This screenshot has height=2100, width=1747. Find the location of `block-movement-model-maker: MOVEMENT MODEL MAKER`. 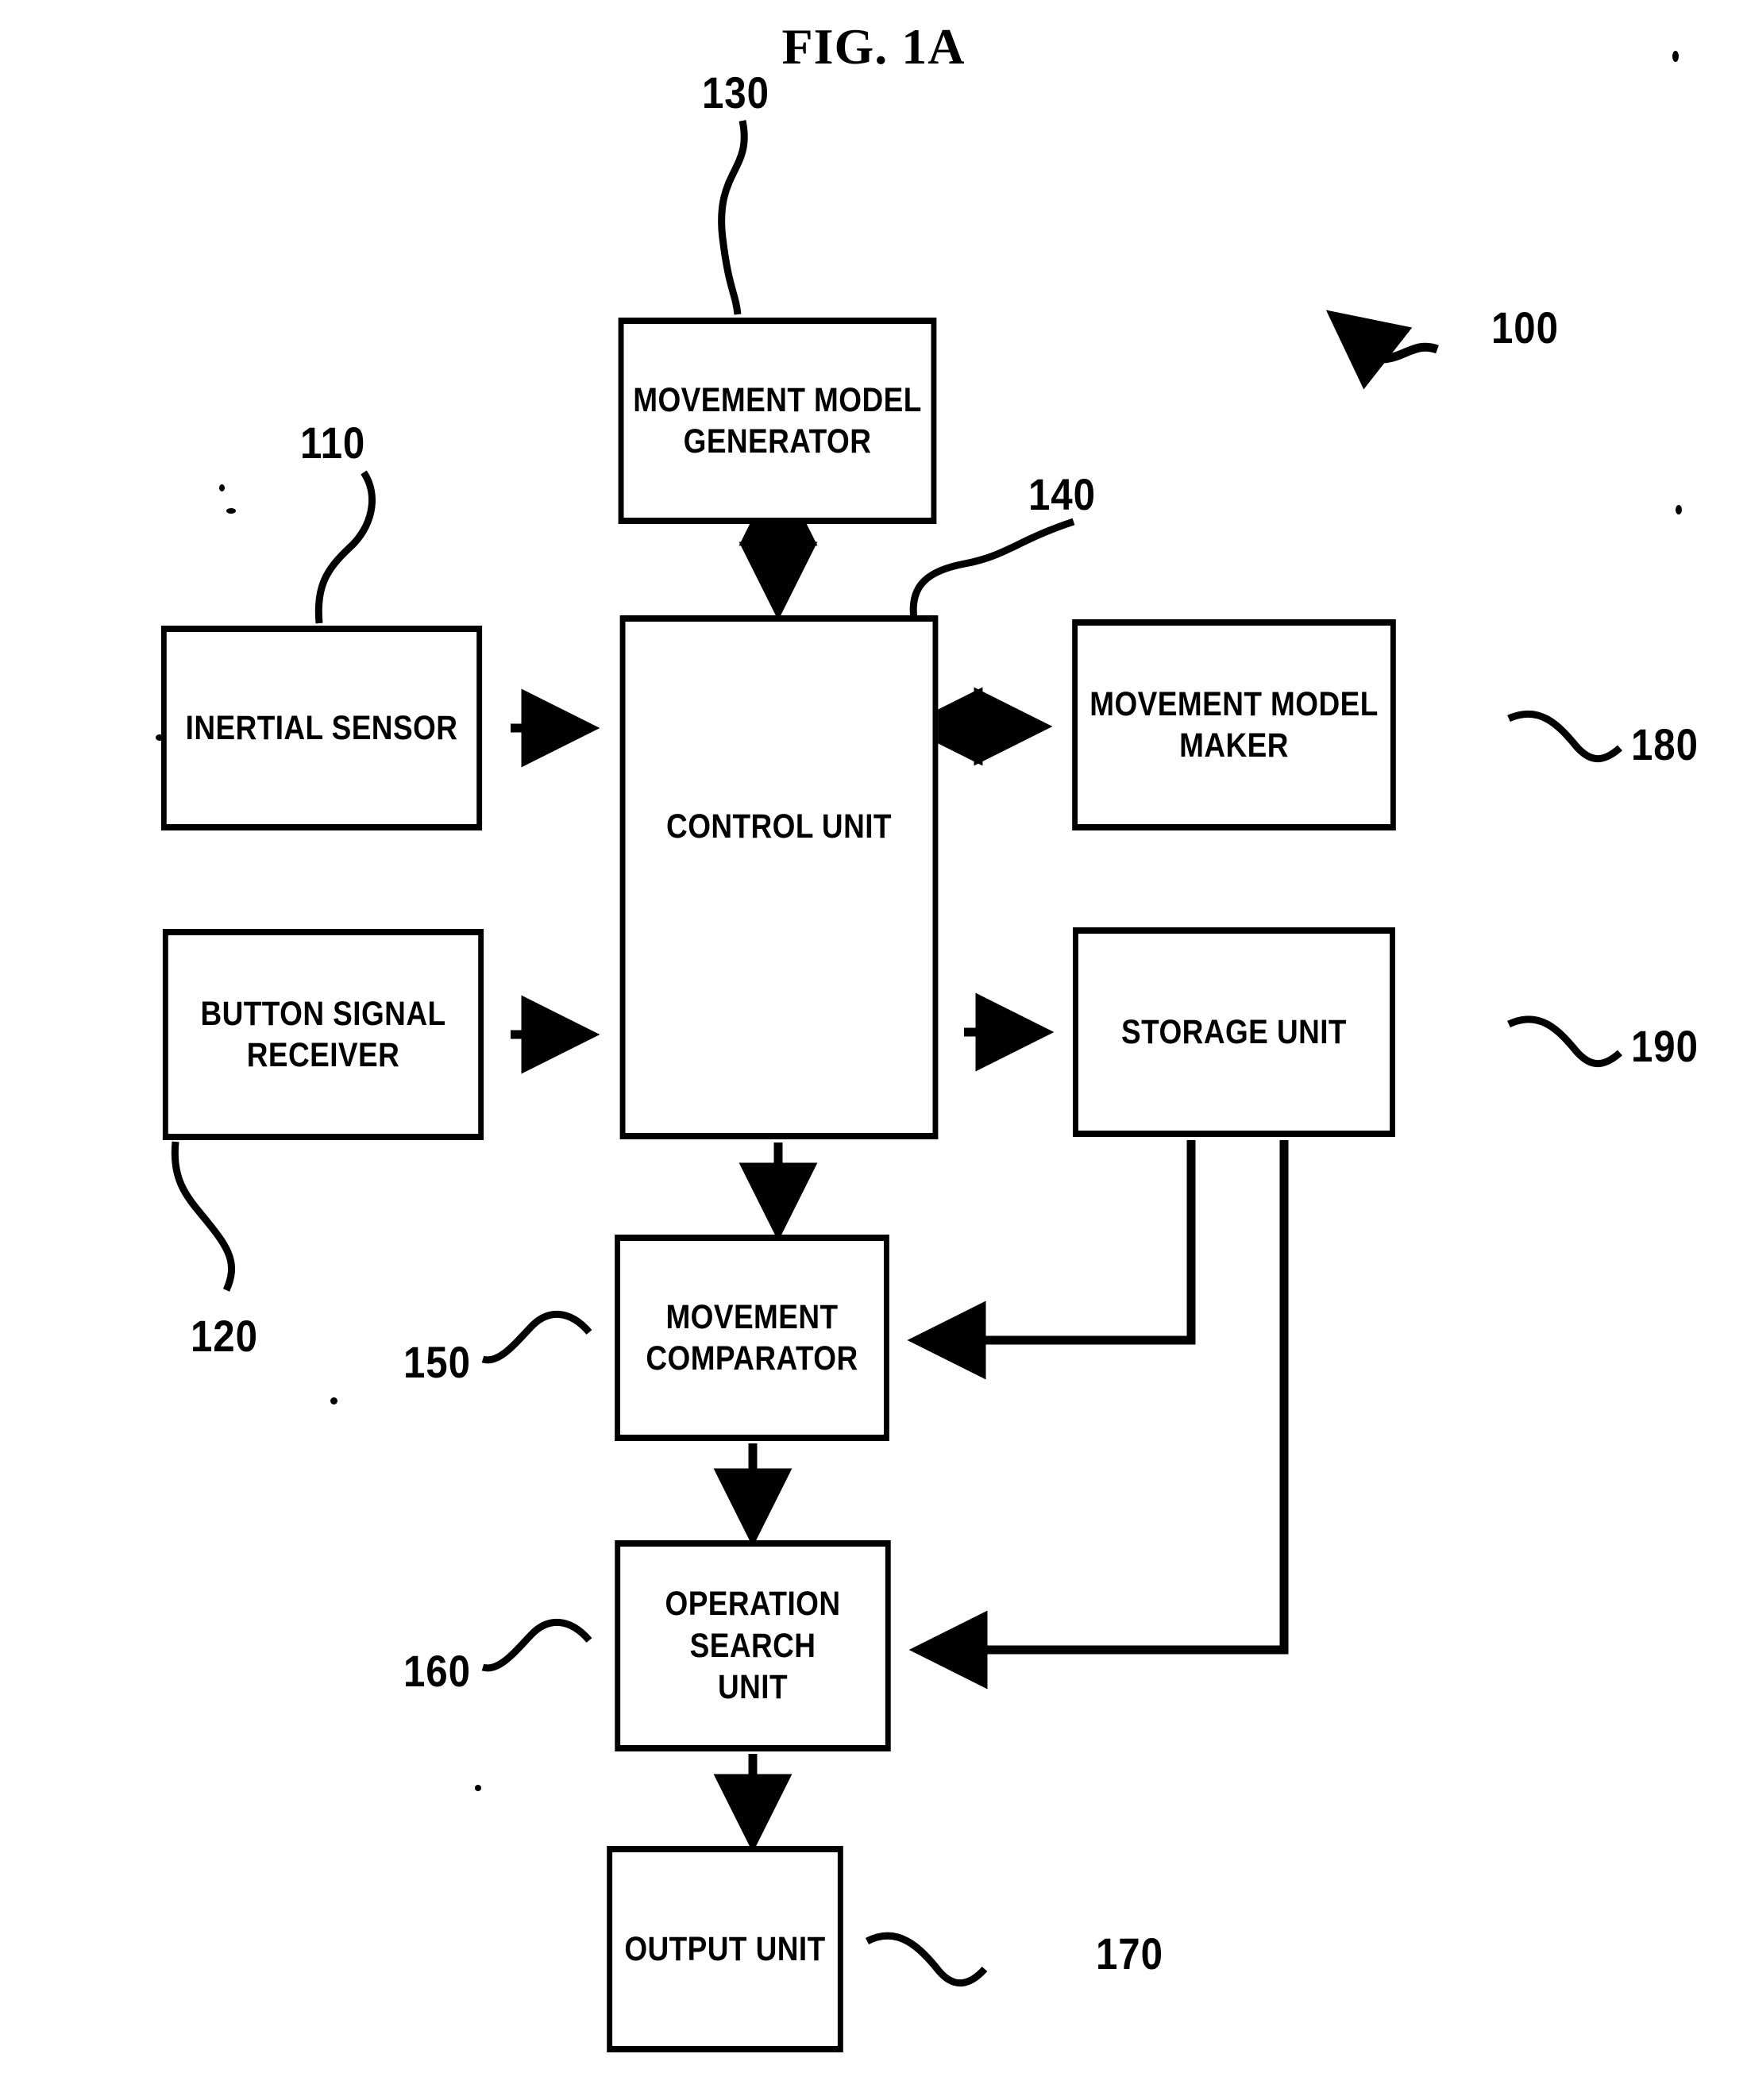

block-movement-model-maker: MOVEMENT MODEL MAKER is located at coordinates (1234, 724).